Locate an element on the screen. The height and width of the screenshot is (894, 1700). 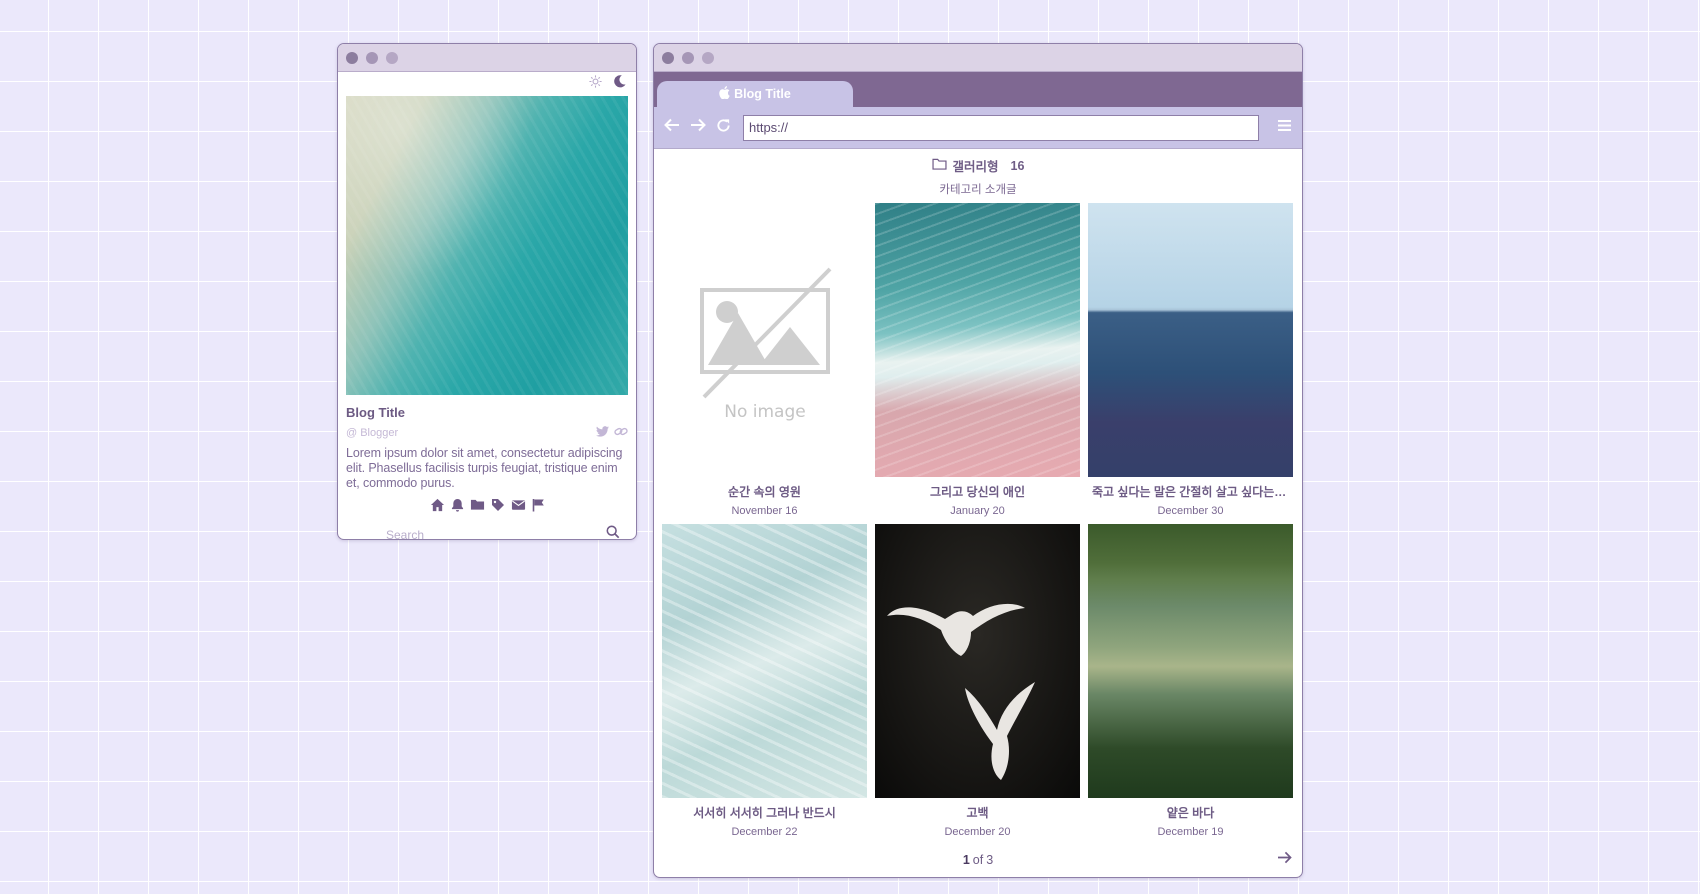
category-description: 카테고리 소개글 is located at coordinates (978, 190).